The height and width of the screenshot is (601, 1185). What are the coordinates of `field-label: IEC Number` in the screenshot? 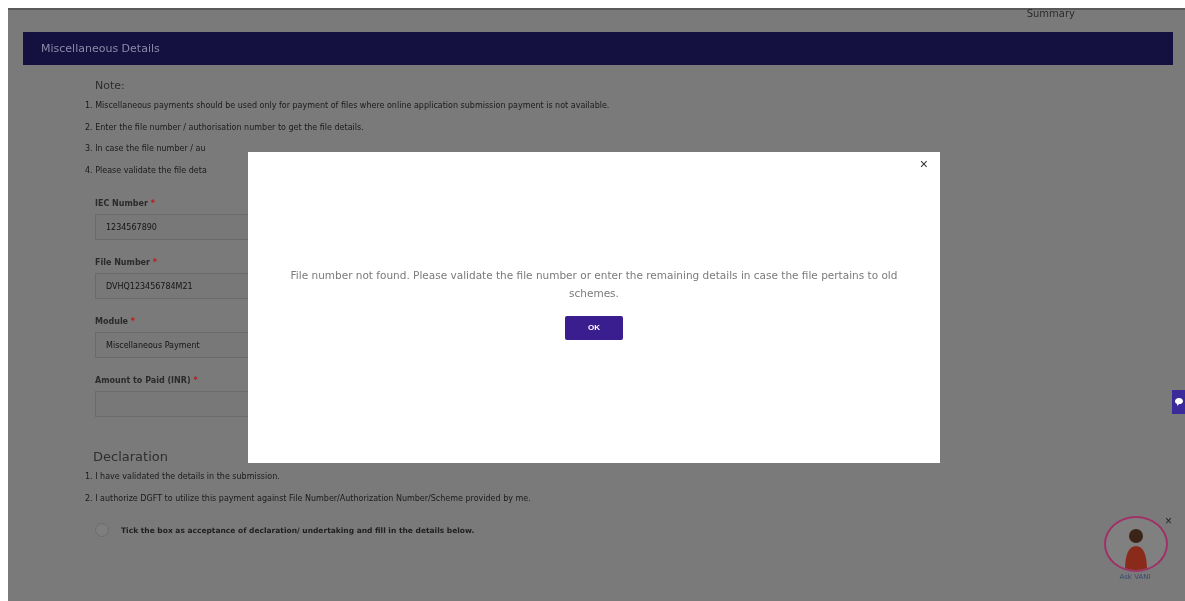 It's located at (122, 203).